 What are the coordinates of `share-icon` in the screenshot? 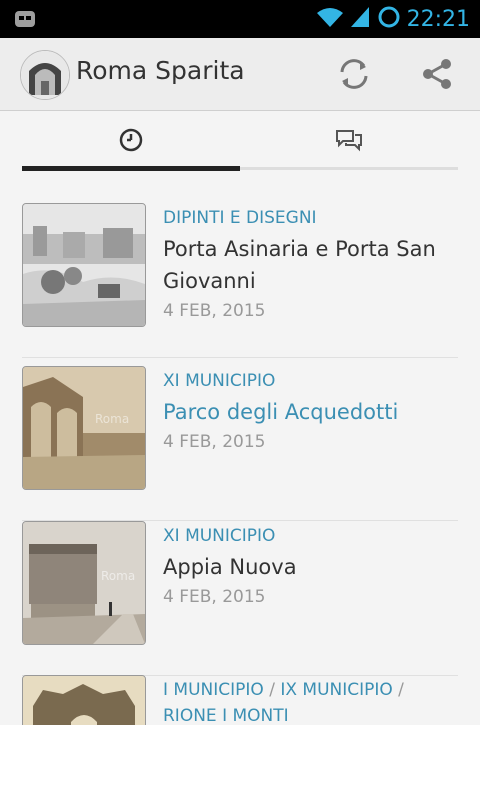 It's located at (437, 74).